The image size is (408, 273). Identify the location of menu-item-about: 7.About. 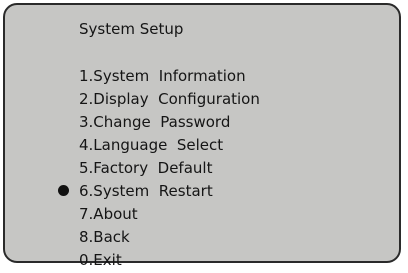
(169, 215).